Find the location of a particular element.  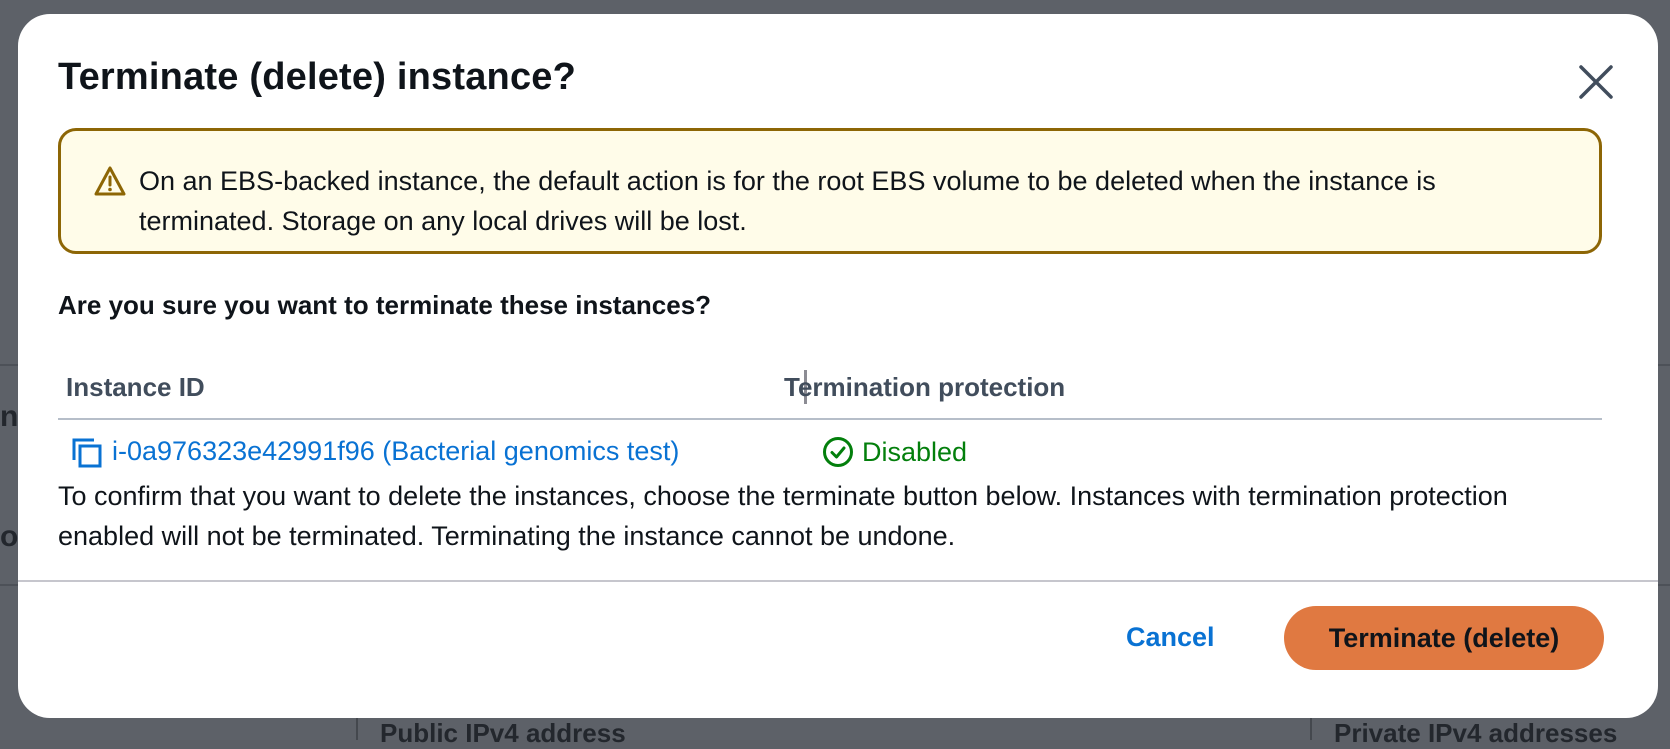

dialog-title: Terminate (delete) instance? is located at coordinates (317, 77).